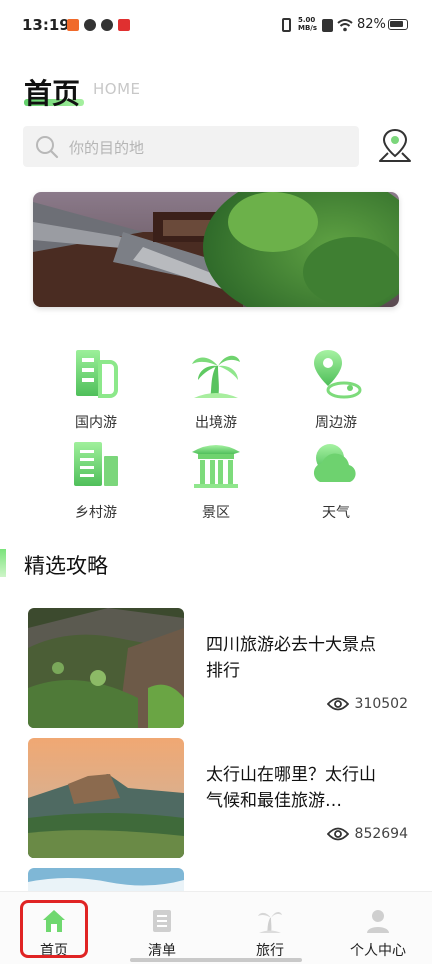 The image size is (432, 965). I want to click on nfc-icon, so click(327, 25).